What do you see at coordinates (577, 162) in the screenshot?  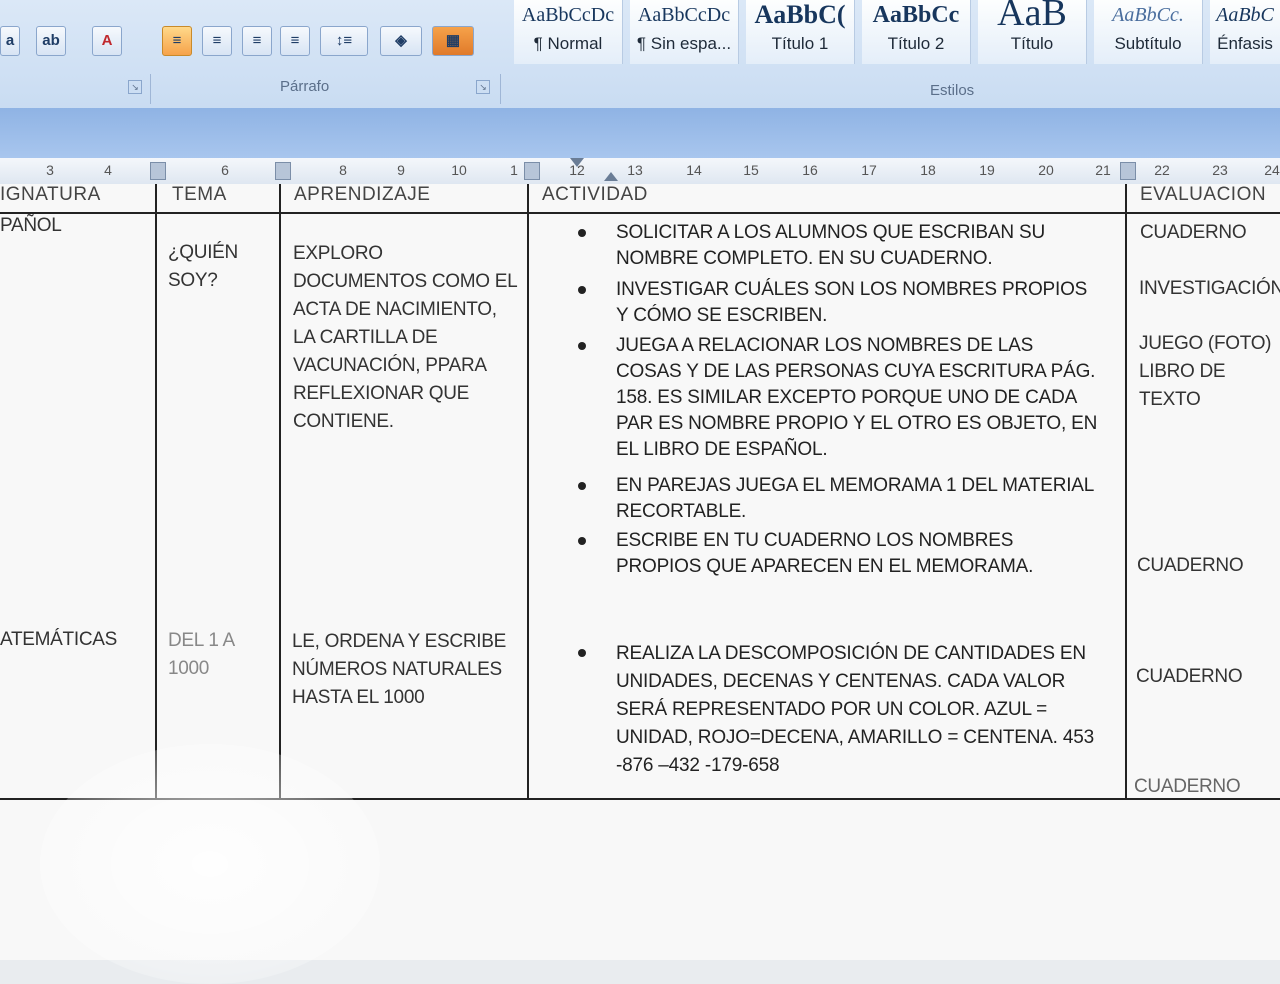 I see `first-line-indent-icon` at bounding box center [577, 162].